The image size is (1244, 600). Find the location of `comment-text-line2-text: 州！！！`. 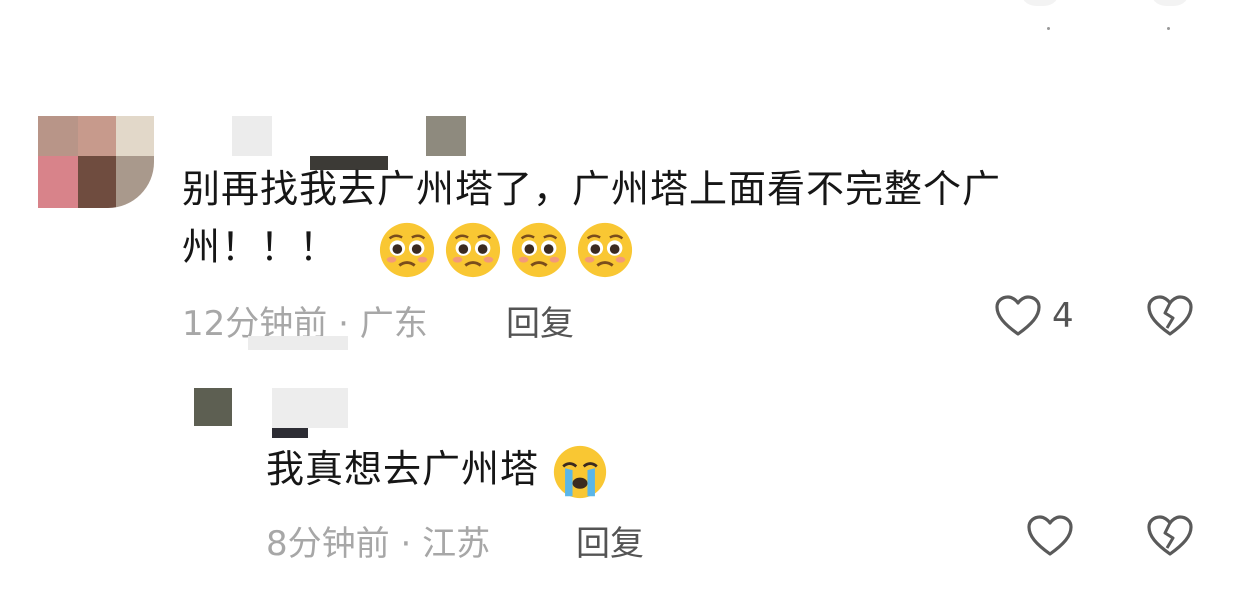

comment-text-line2-text: 州！！！ is located at coordinates (260, 247).